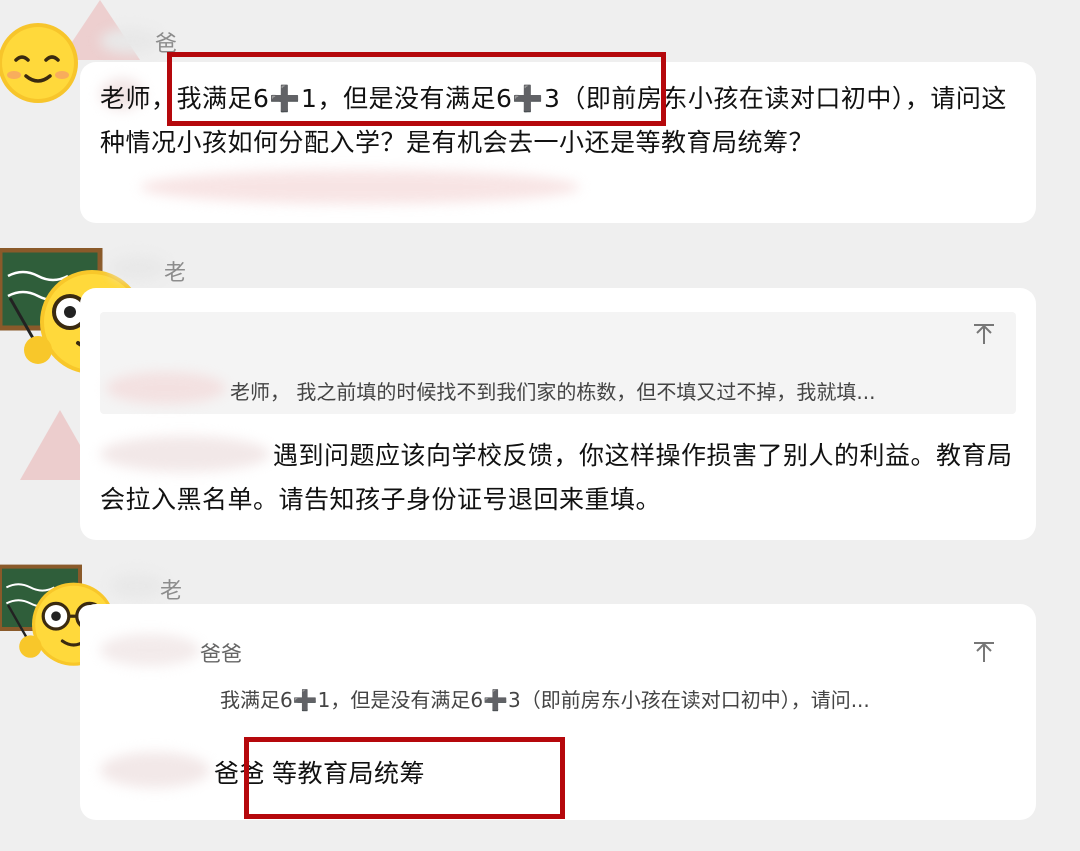 This screenshot has width=1080, height=851. I want to click on redacted-text, so click(360, 187).